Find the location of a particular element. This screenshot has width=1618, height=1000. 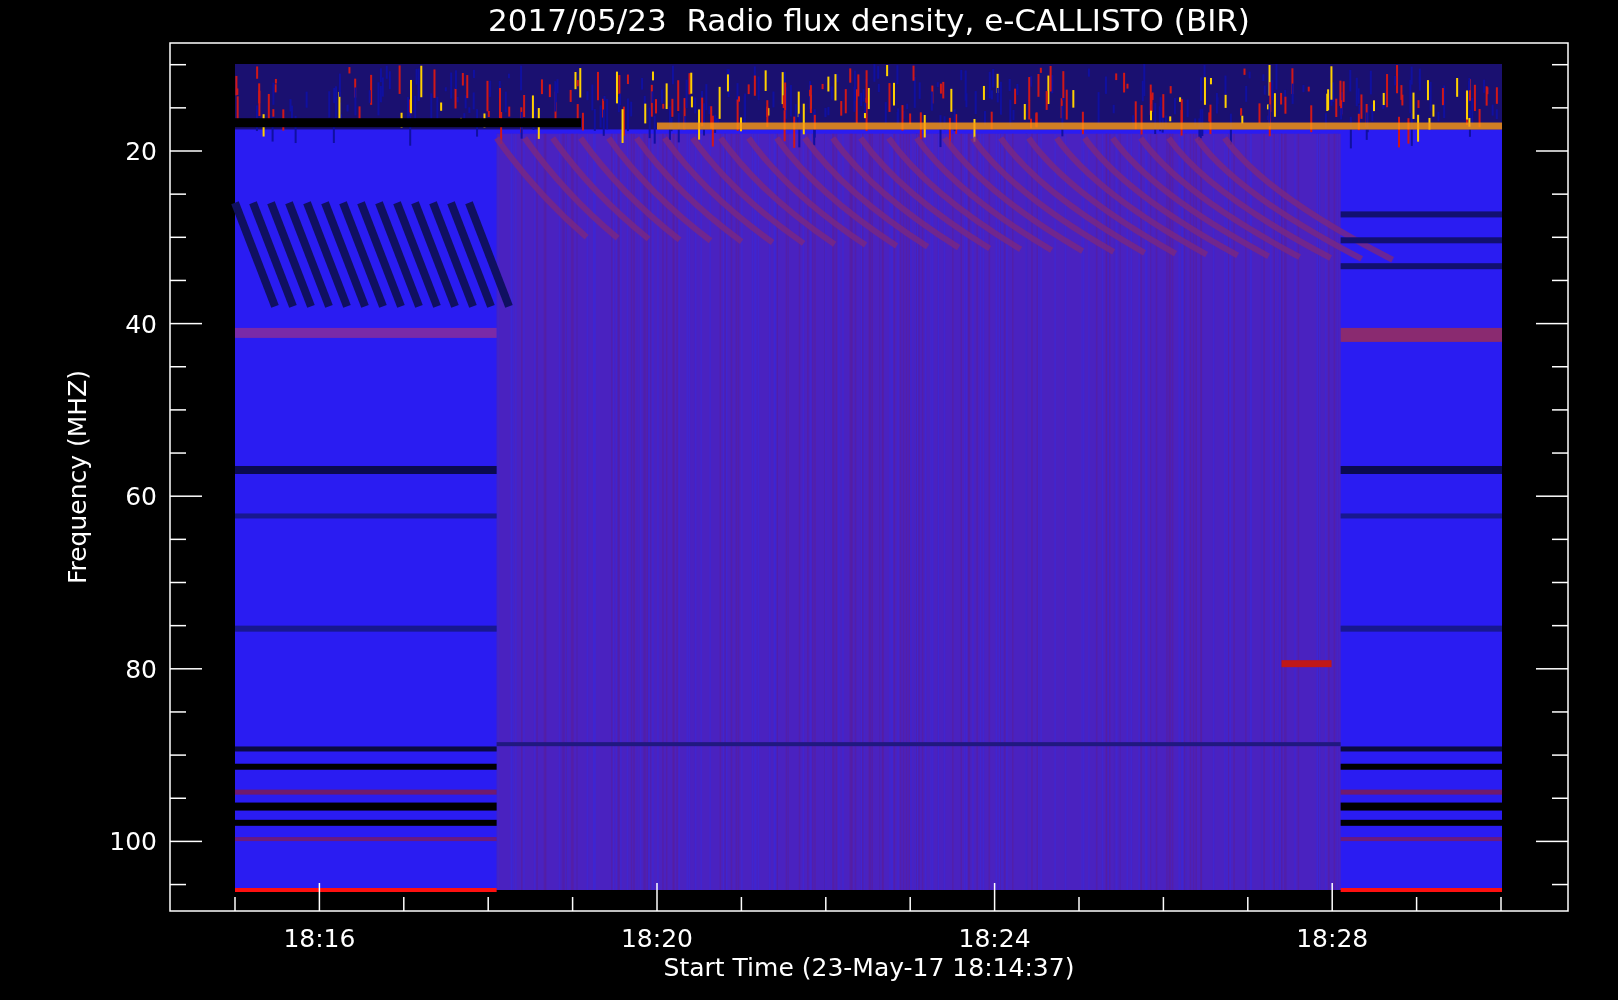

x-axis-label: Start Time (23-May-17 18:14:37) is located at coordinates (869, 967).